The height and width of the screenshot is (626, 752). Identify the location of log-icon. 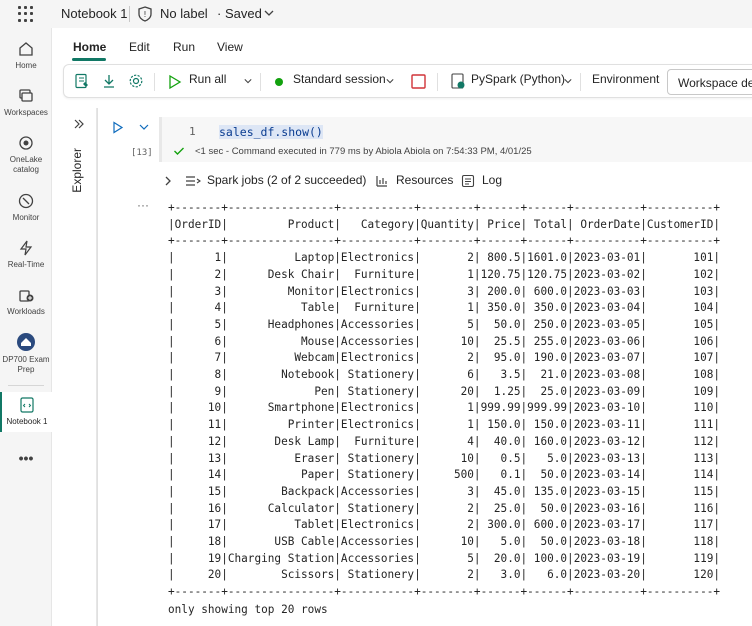
(468, 181).